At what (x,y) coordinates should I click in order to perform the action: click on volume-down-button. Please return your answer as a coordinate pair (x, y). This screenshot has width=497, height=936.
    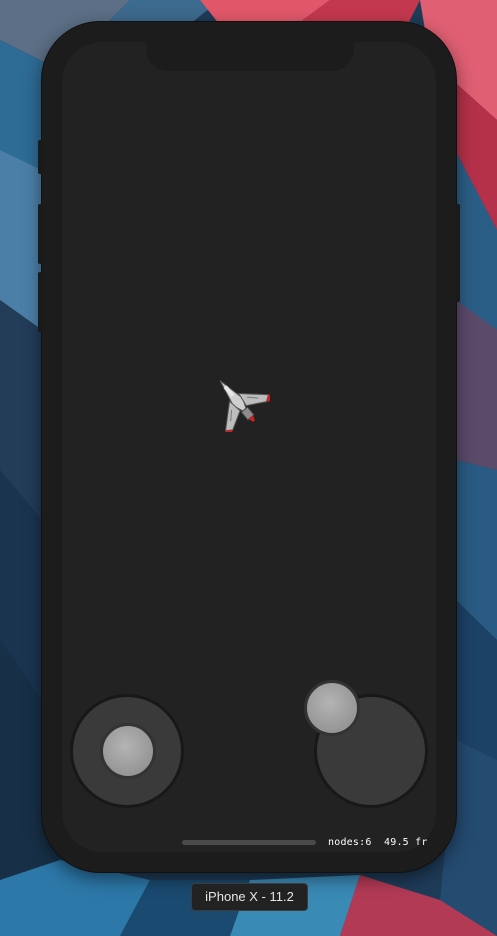
    Looking at the image, I should click on (40, 302).